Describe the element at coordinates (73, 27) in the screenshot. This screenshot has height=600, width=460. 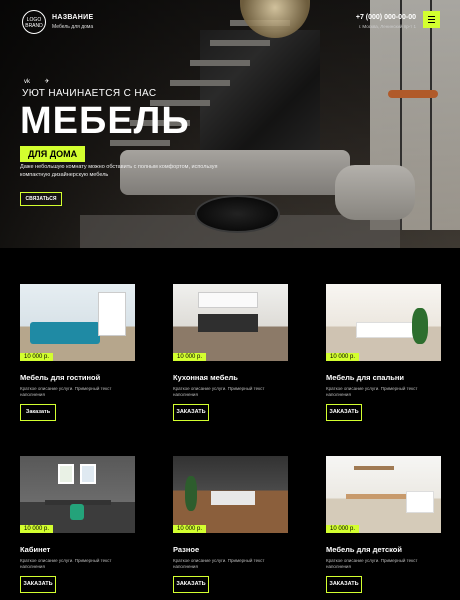
I see `brand-subtitle: Мебель для дома` at that location.